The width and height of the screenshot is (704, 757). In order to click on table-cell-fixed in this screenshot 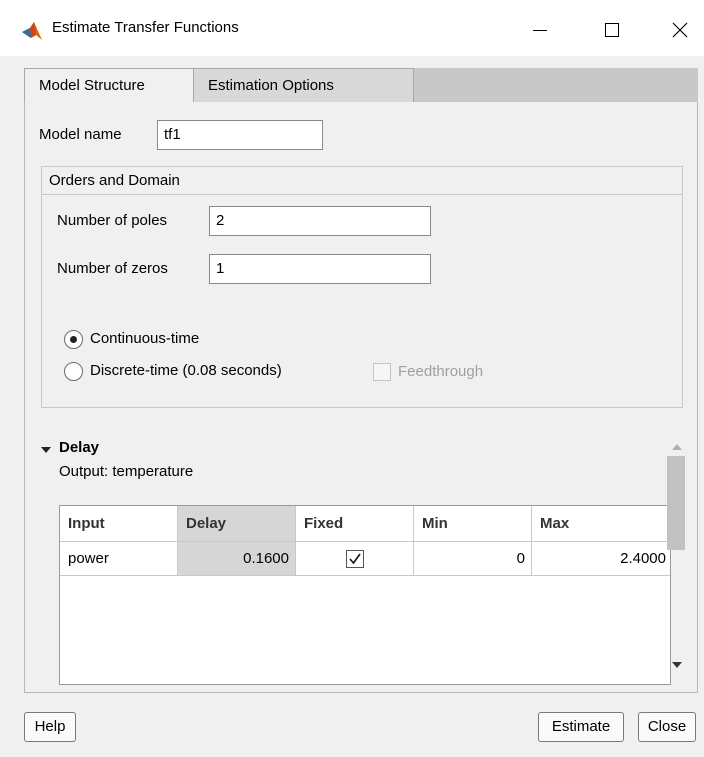, I will do `click(355, 559)`.